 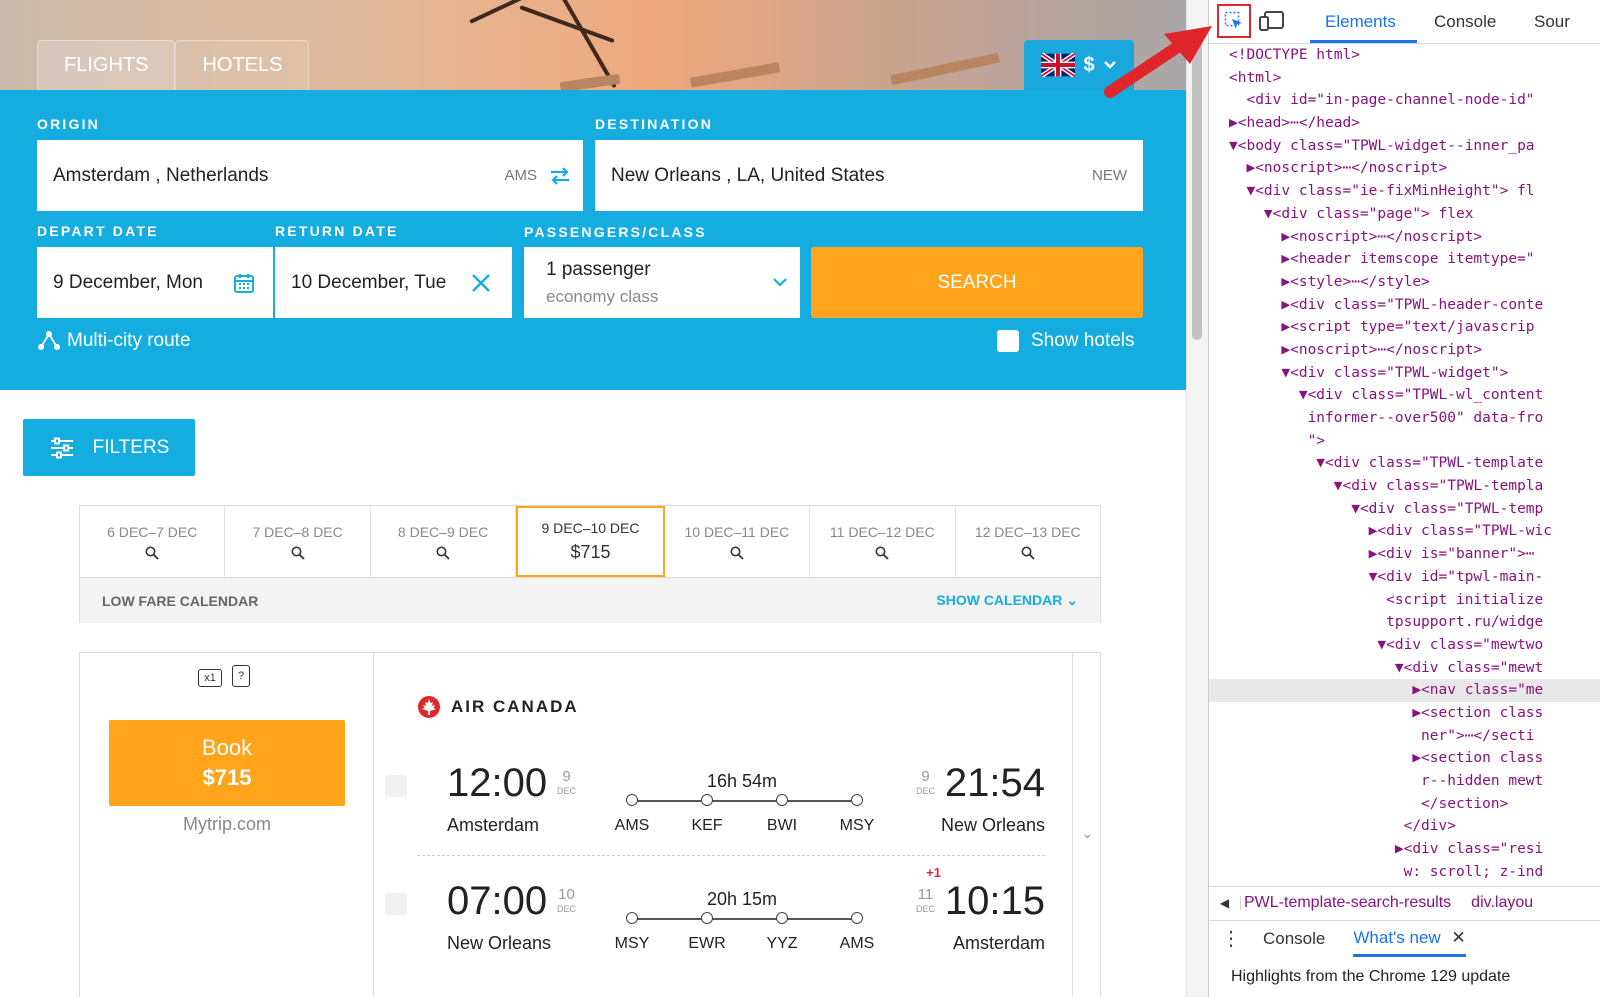 I want to click on dom-node: ▼<div class="TPWL-templa, so click(x=1404, y=486).